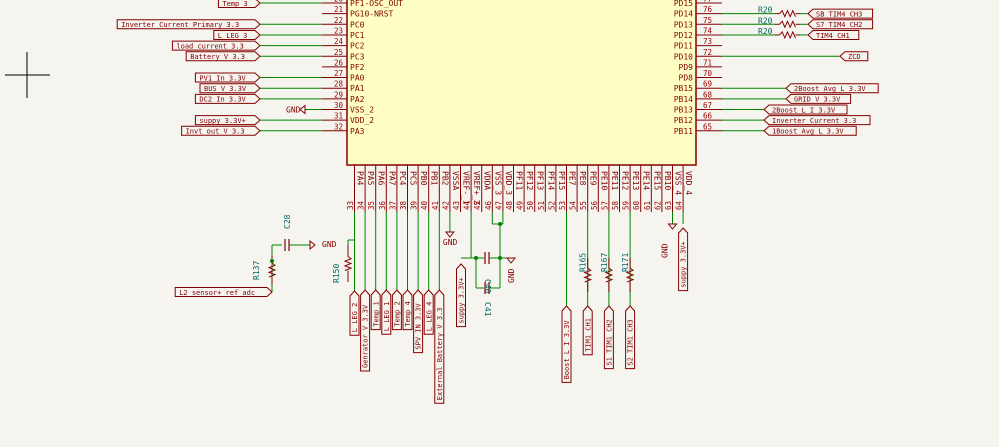  What do you see at coordinates (381, 178) in the screenshot?
I see `pin-name: PA6` at bounding box center [381, 178].